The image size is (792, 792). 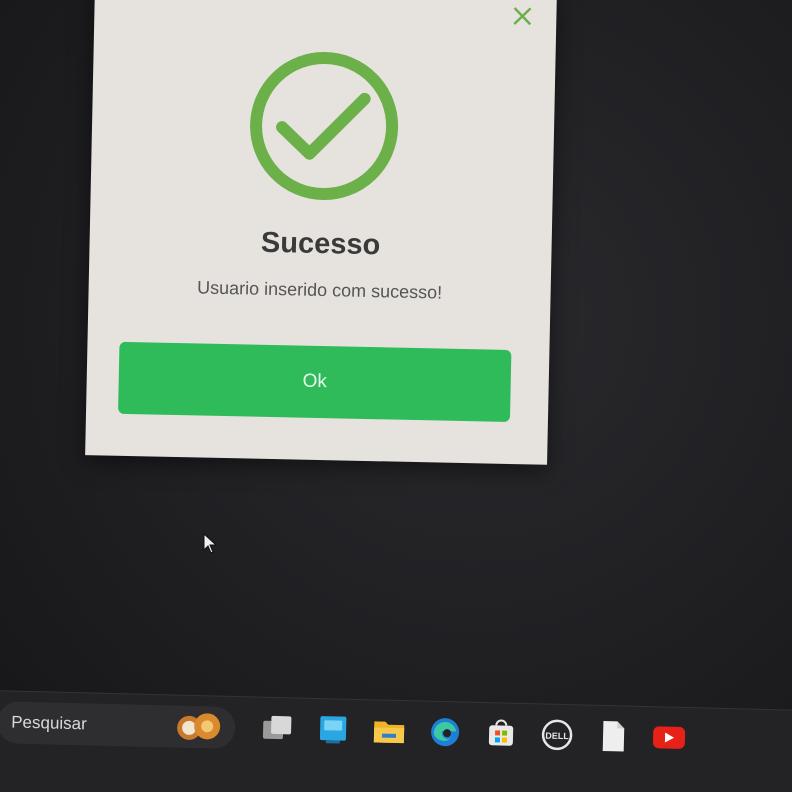 I want to click on taskbar-search: Pesquisar, so click(x=118, y=725).